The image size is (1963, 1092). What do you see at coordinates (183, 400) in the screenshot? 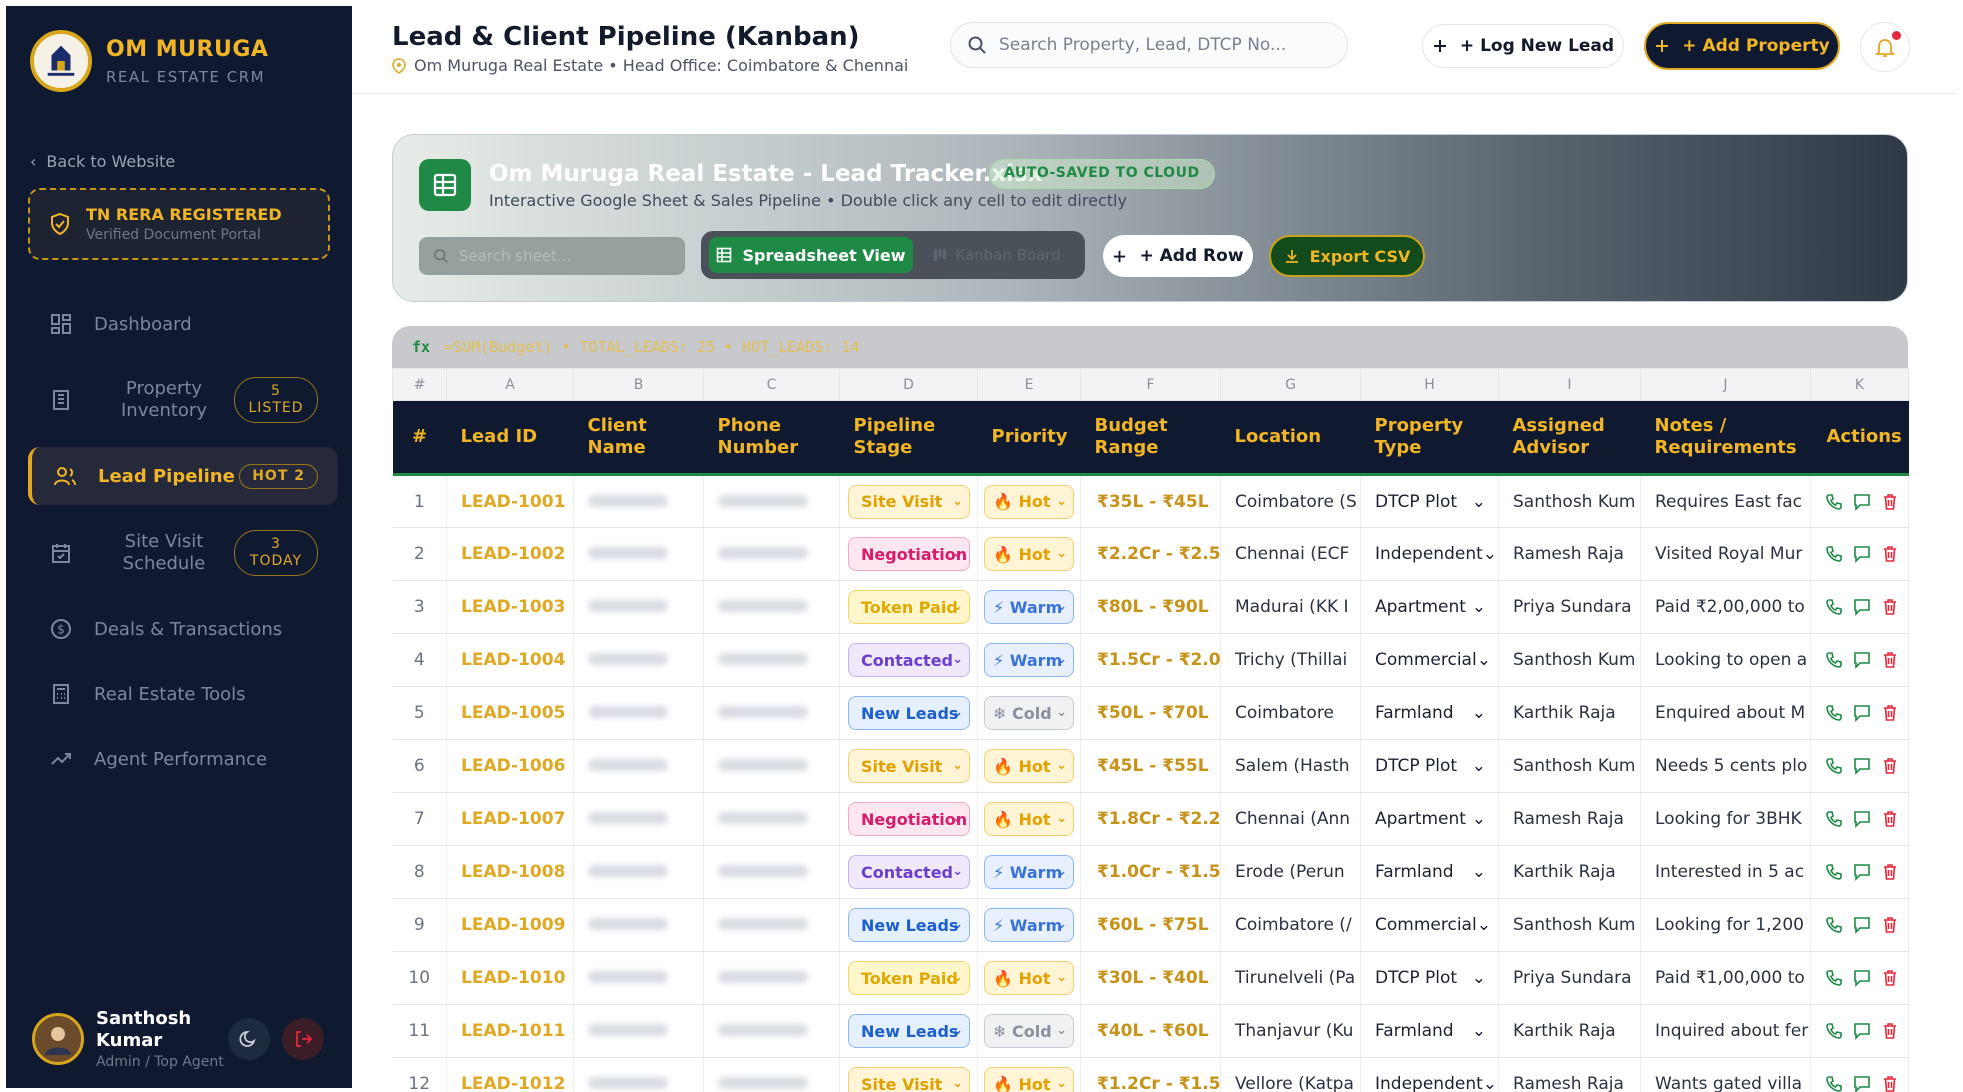
I see `nav-property-inventory: Property Inventory 5 LISTED` at bounding box center [183, 400].